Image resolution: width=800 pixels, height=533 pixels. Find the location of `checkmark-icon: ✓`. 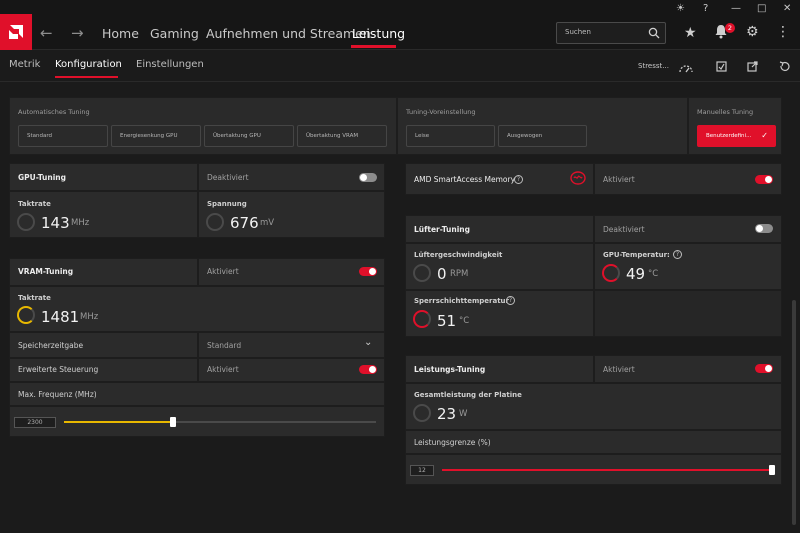

checkmark-icon: ✓ is located at coordinates (764, 135).